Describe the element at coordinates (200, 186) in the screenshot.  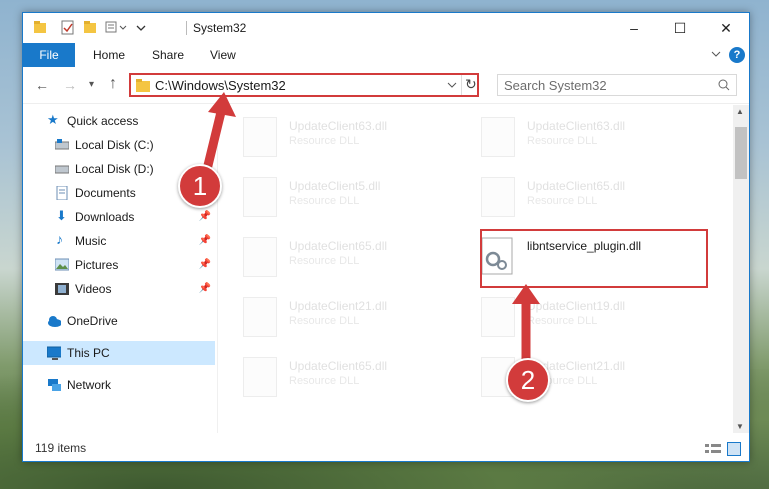
I see `callout-badge-1: 1` at that location.